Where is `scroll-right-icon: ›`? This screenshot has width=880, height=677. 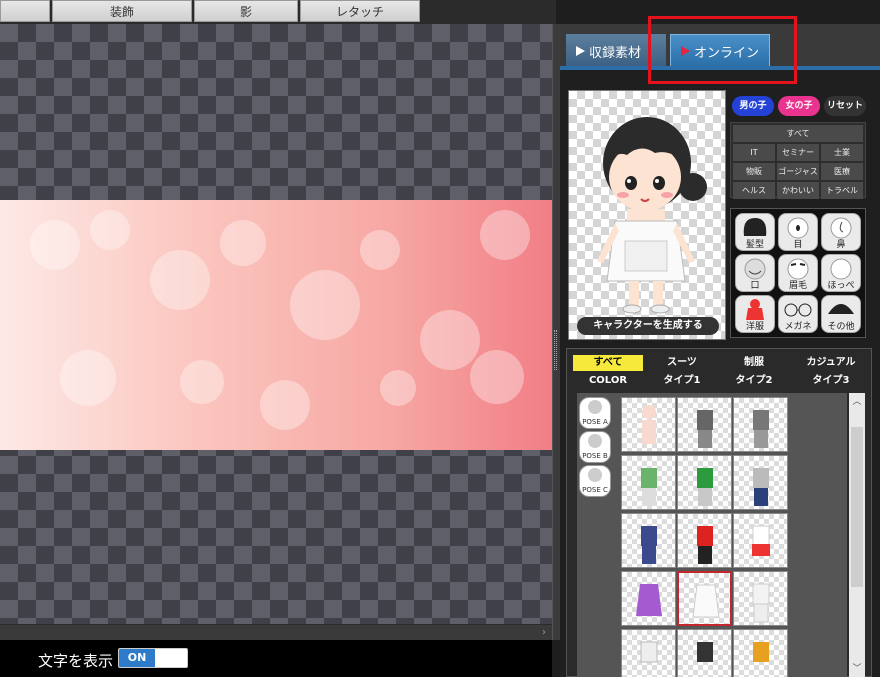
scroll-right-icon: › is located at coordinates (544, 633).